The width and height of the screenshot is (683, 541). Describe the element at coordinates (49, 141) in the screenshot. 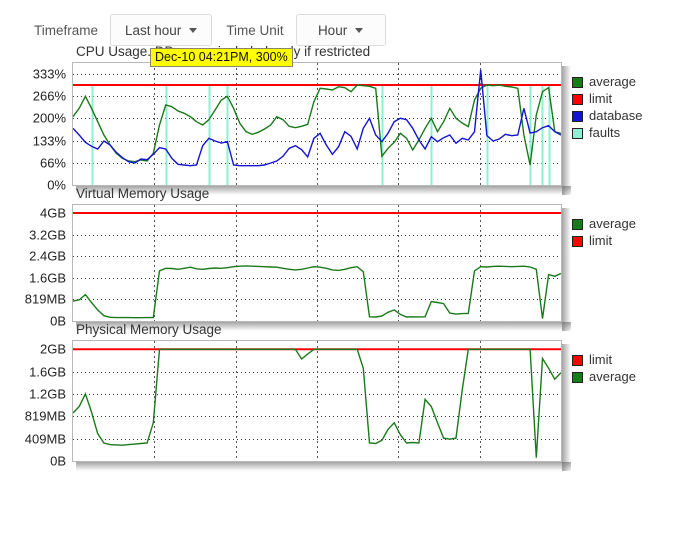

I see `y-tick-label: 133%` at that location.